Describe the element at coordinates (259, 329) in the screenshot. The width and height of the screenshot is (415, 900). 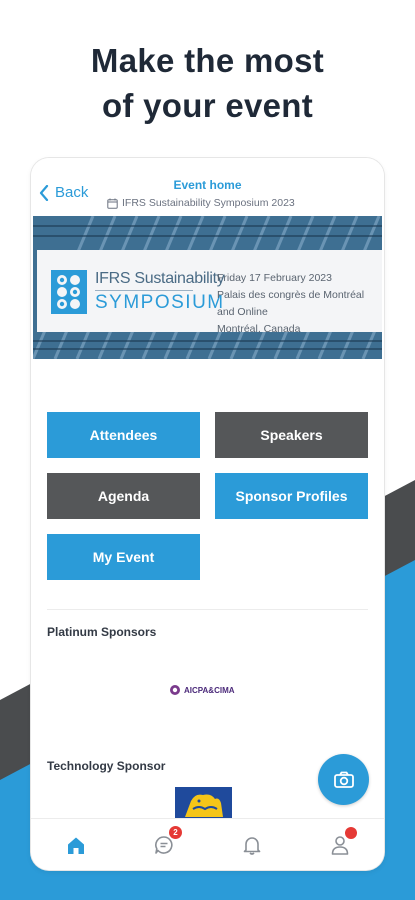
I see `event-city: Montréal, Canada` at that location.